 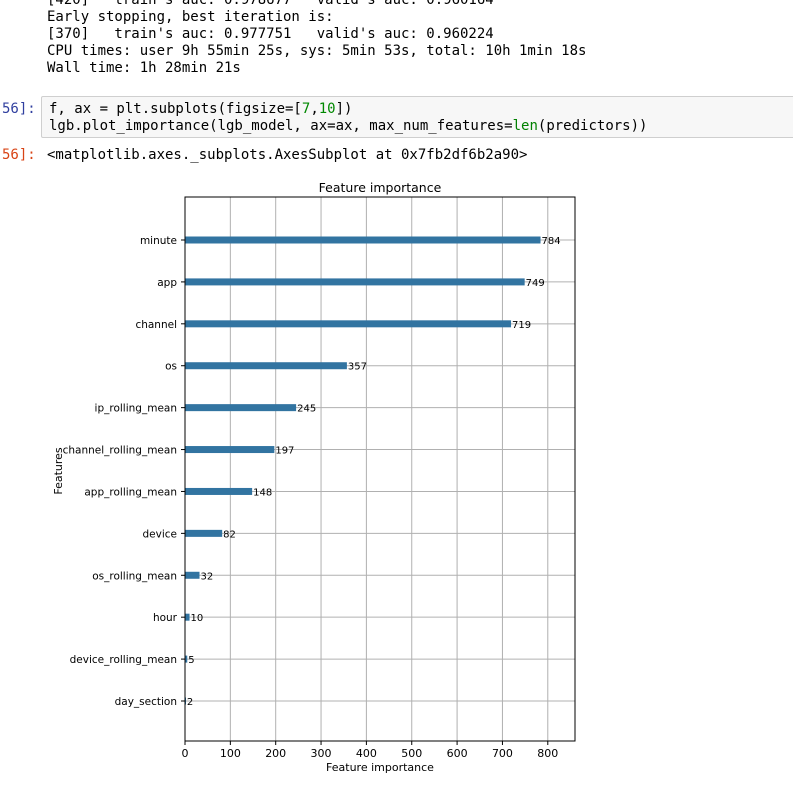 What do you see at coordinates (230, 753) in the screenshot?
I see `x-tick-label: 100` at bounding box center [230, 753].